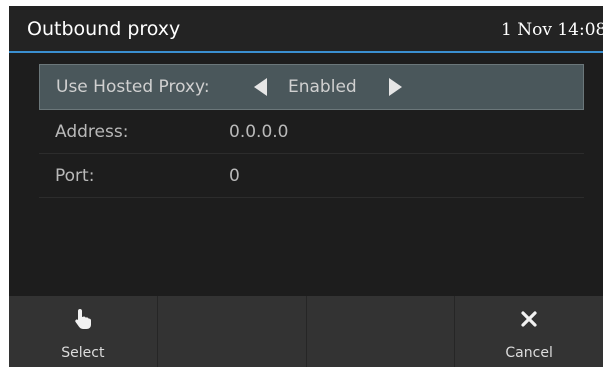  What do you see at coordinates (92, 132) in the screenshot?
I see `setting-label: Address:` at bounding box center [92, 132].